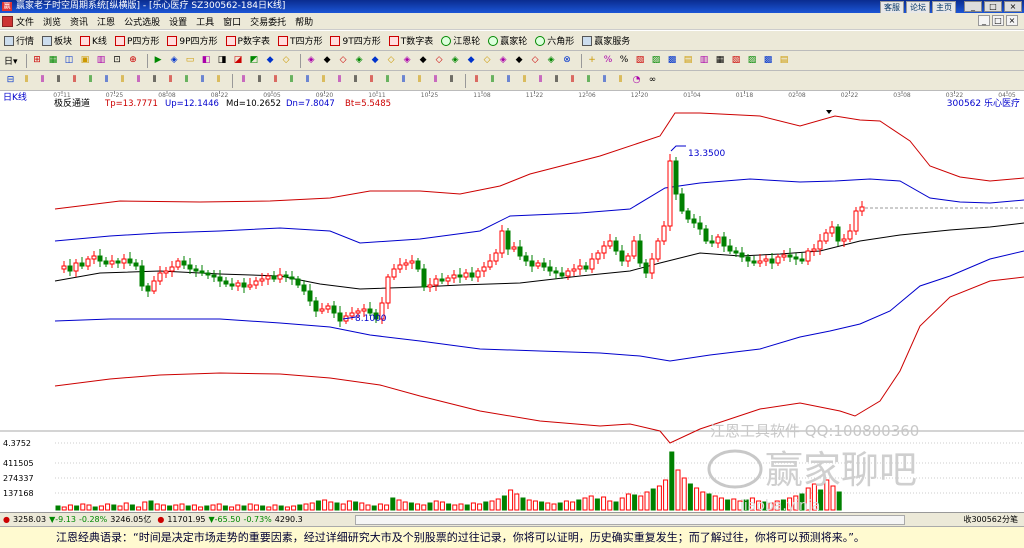 This screenshot has height=548, width=1024. What do you see at coordinates (117, 60) in the screenshot?
I see `draw-tool-icon: ⊡` at bounding box center [117, 60].